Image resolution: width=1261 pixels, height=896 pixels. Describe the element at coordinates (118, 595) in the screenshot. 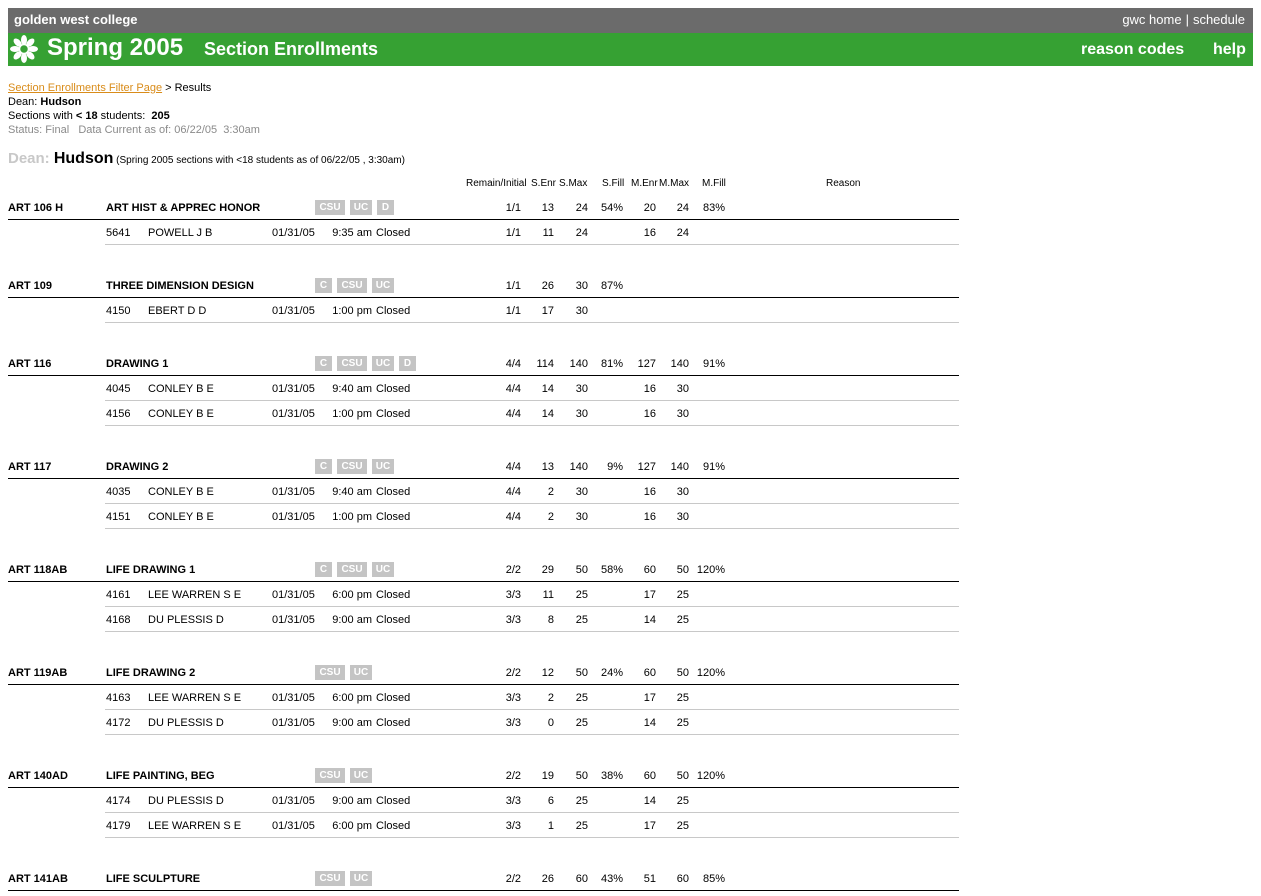

I see `section-id: 4161` at that location.